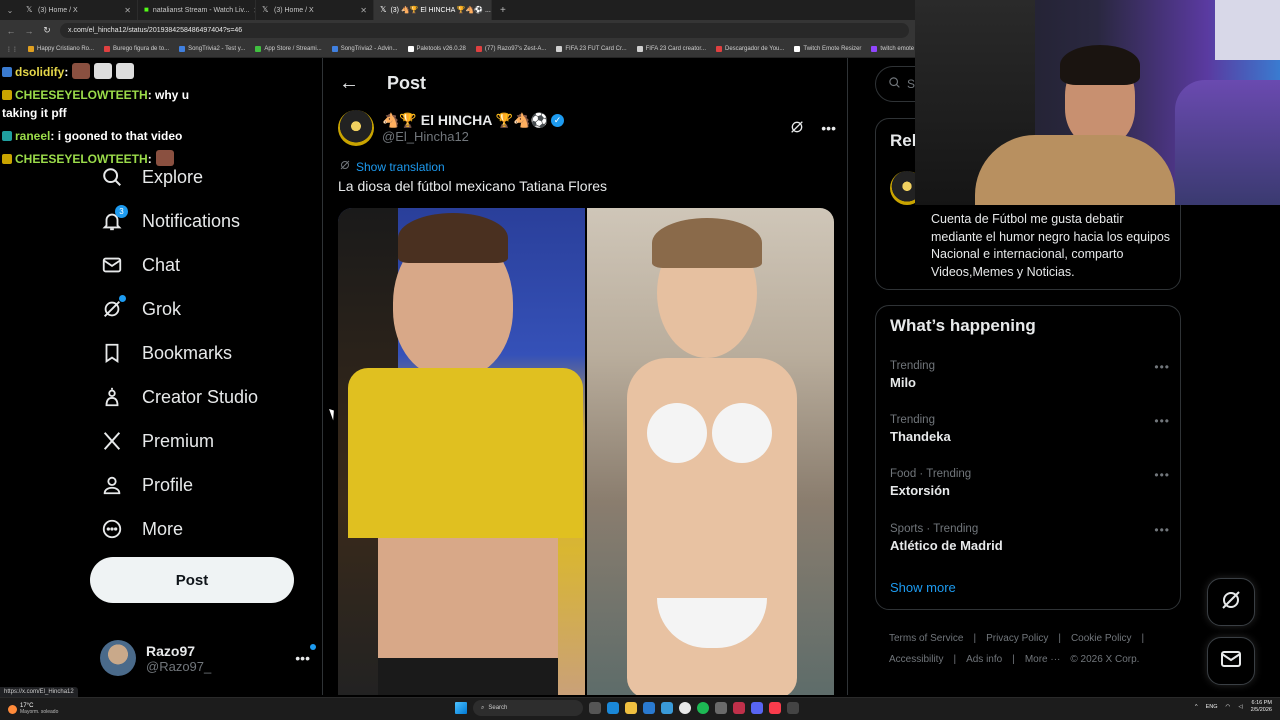  I want to click on new-tab-button: +, so click(503, 10).